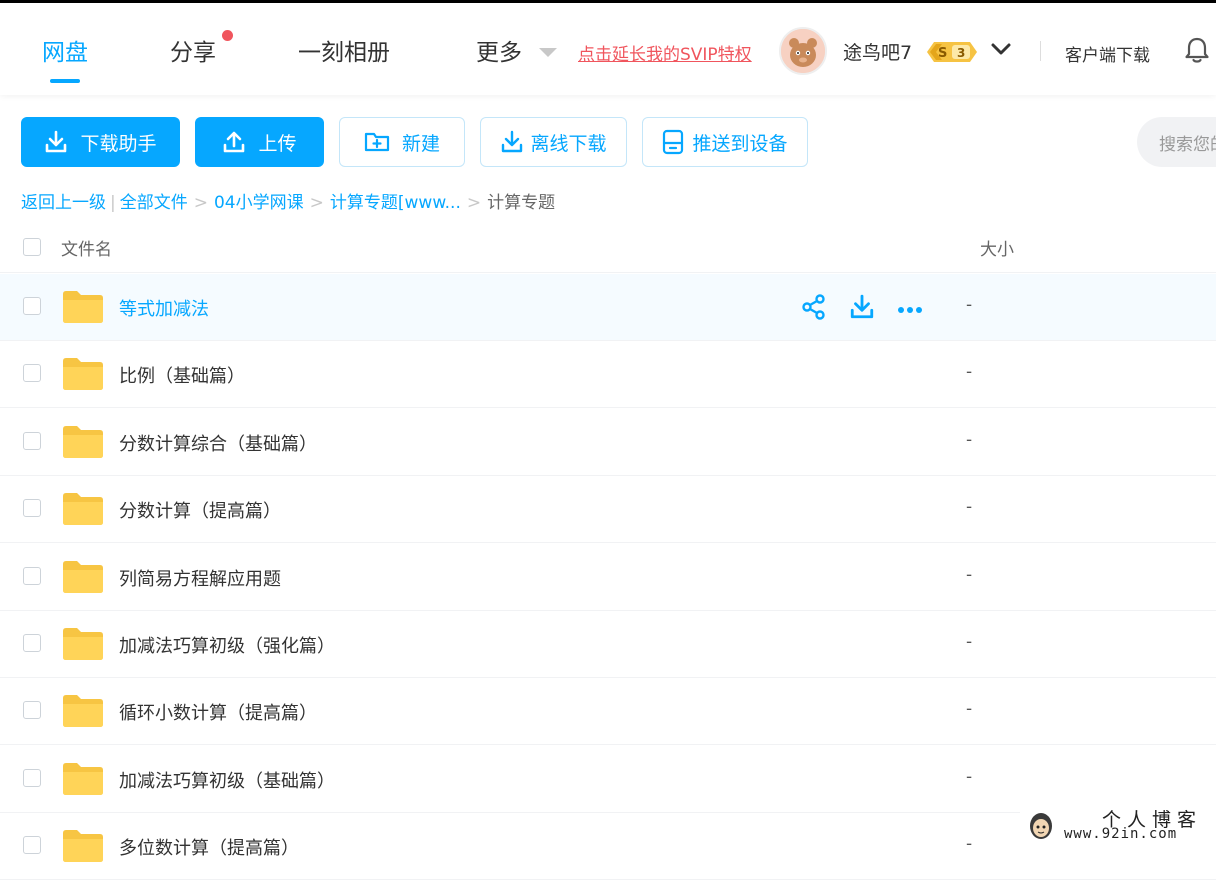 Image resolution: width=1216 pixels, height=880 pixels. I want to click on more-options-icon, so click(910, 309).